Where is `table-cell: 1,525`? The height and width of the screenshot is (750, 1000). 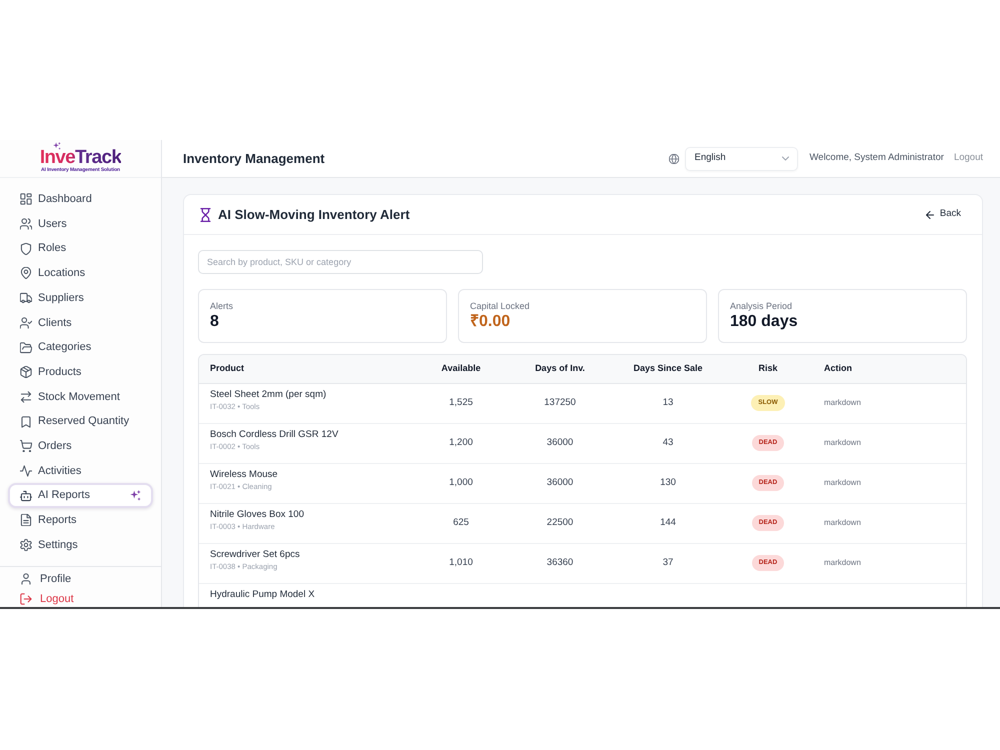 table-cell: 1,525 is located at coordinates (461, 403).